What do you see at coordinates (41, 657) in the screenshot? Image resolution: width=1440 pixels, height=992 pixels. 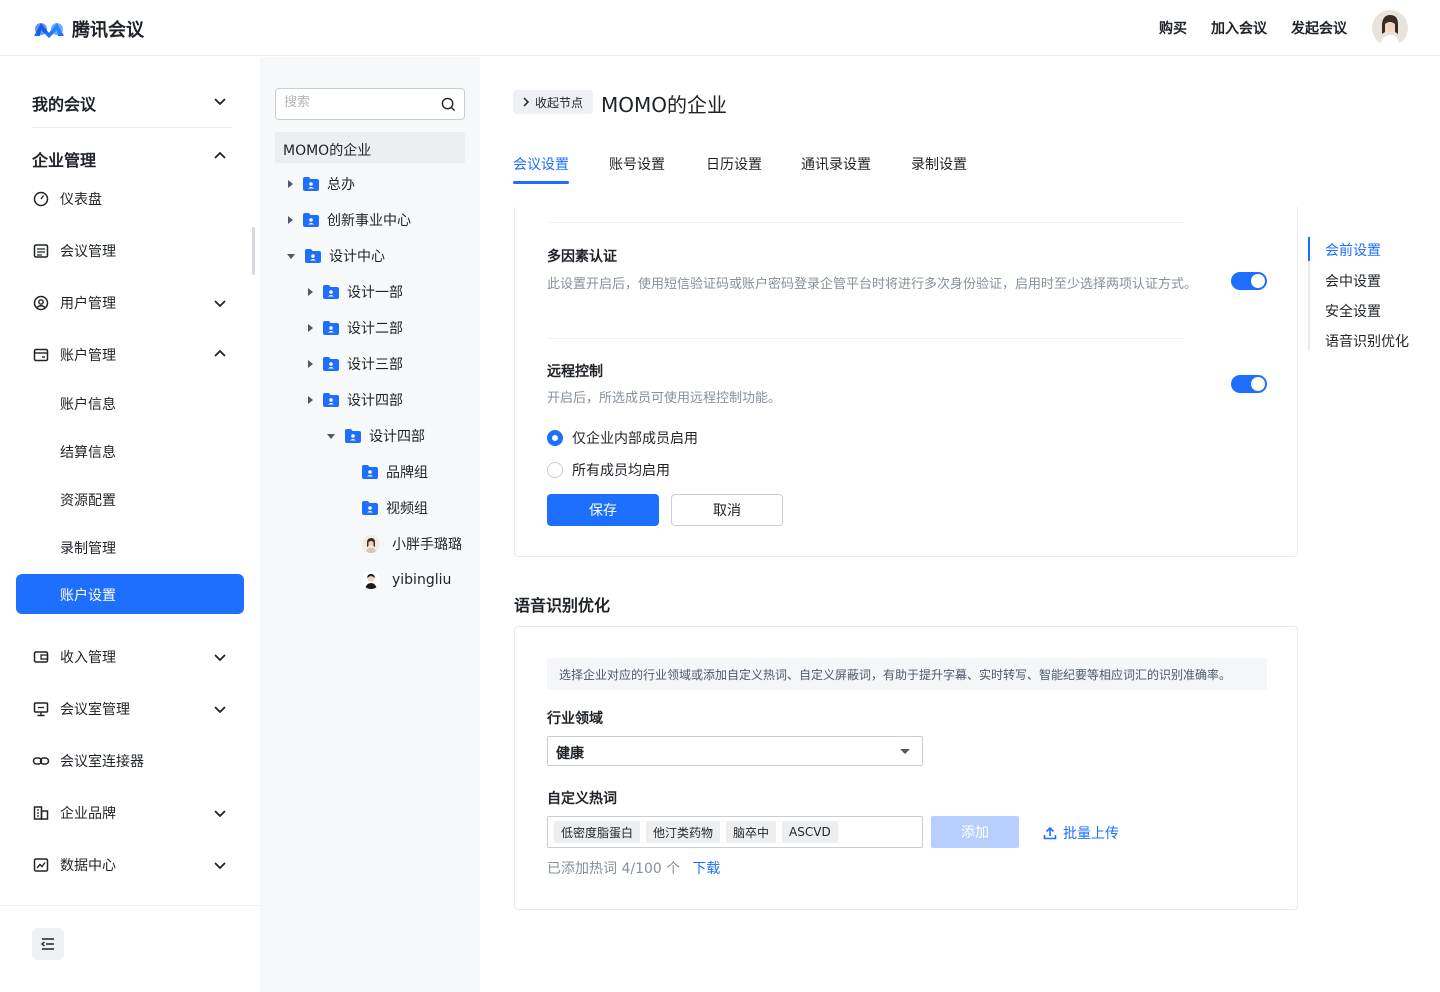 I see `income-icon` at bounding box center [41, 657].